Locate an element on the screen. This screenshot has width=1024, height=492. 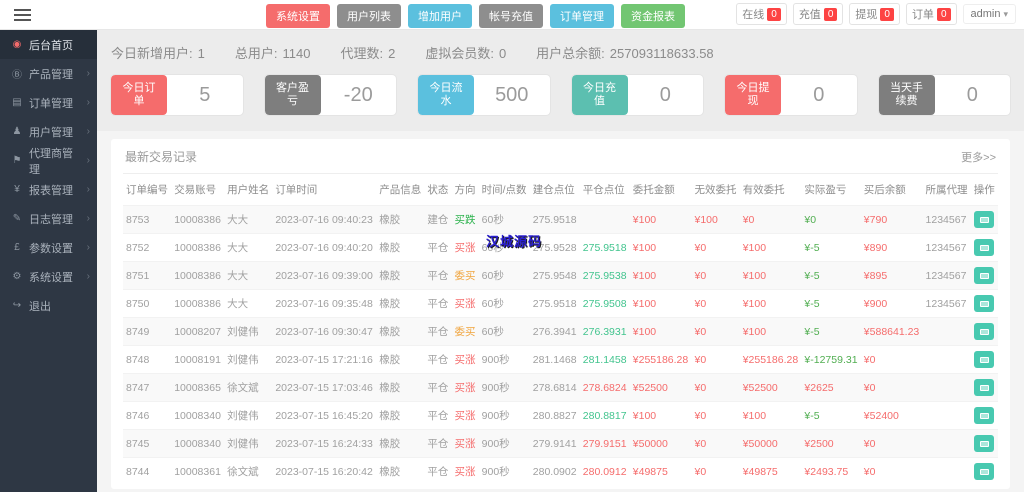
counter-pill: 在线 0 is located at coordinates (761, 14).